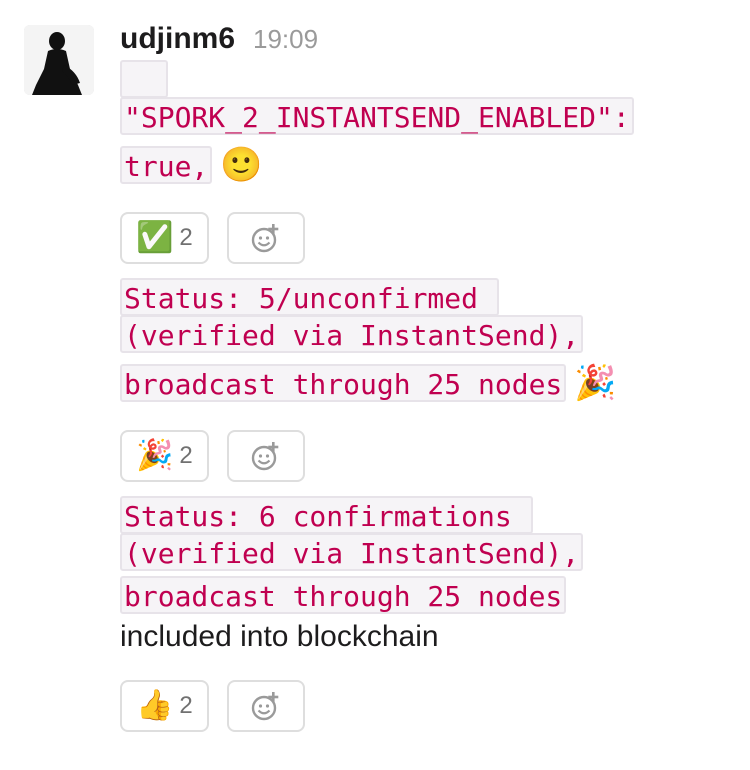 Image resolution: width=750 pixels, height=770 pixels. I want to click on code-line: Status: 5/unconfirmed, so click(309, 297).